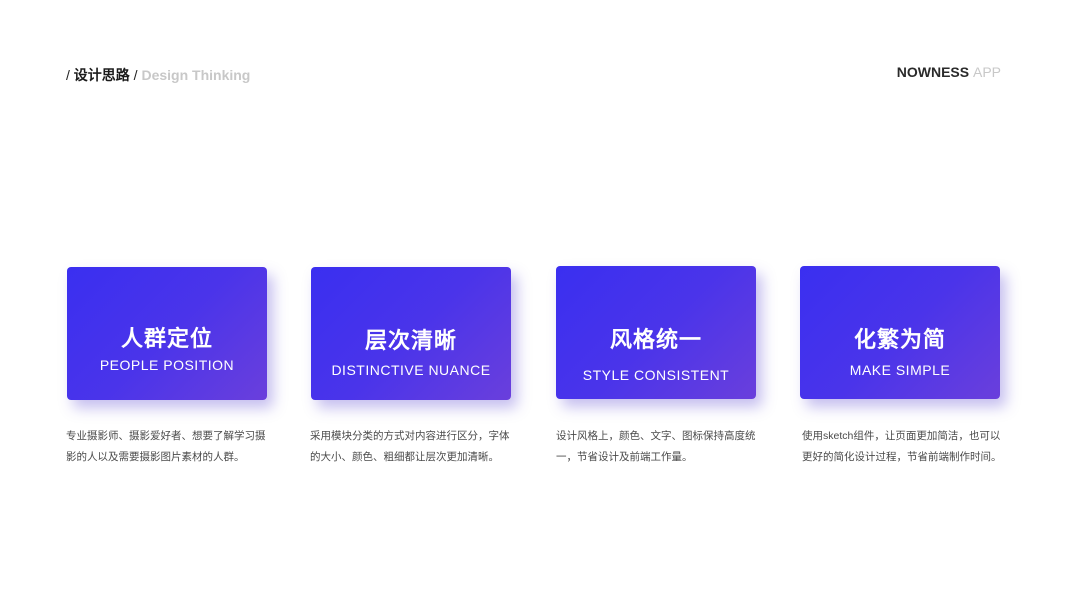 The width and height of the screenshot is (1067, 600). What do you see at coordinates (101, 75) in the screenshot?
I see `section-title-cn: 设计思路` at bounding box center [101, 75].